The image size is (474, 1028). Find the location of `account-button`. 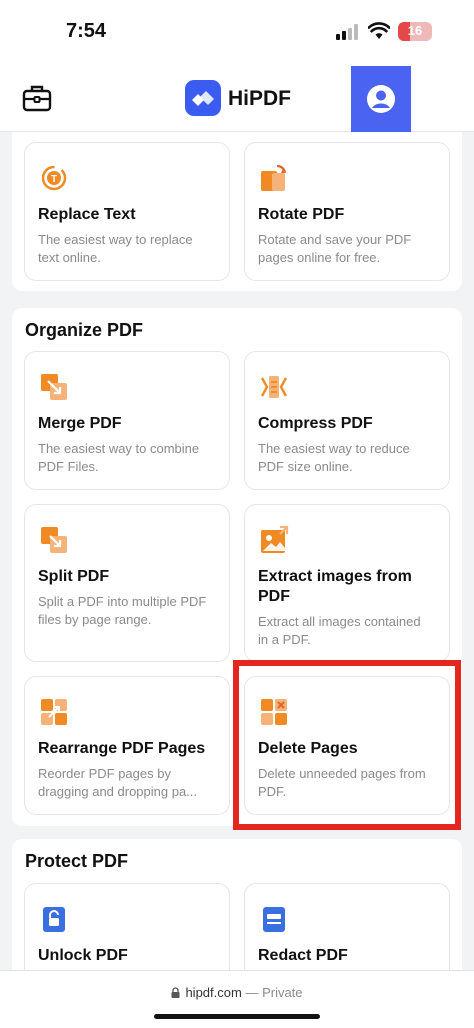

account-button is located at coordinates (381, 99).